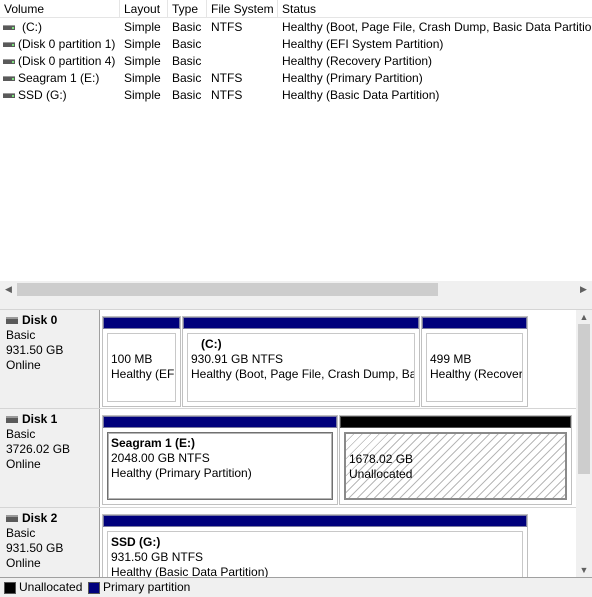 The height and width of the screenshot is (597, 592). What do you see at coordinates (211, 344) in the screenshot?
I see `partition-label: (C:)` at bounding box center [211, 344].